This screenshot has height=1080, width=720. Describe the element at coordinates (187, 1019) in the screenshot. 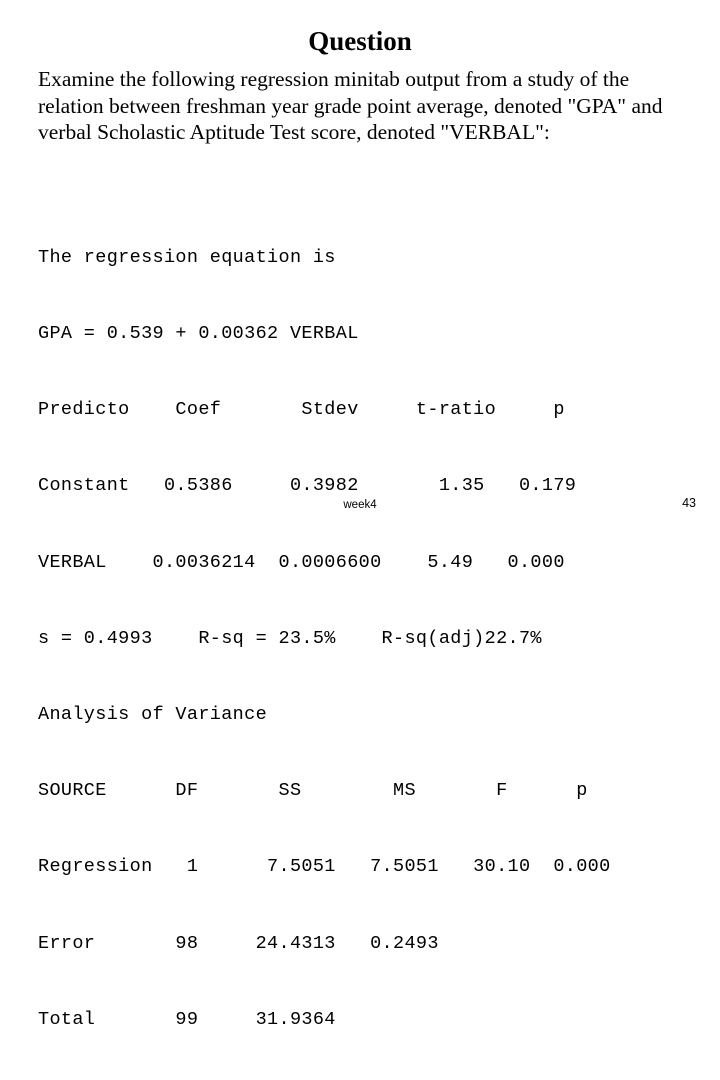

I see `minitab-line: Total 99 31.9364` at that location.